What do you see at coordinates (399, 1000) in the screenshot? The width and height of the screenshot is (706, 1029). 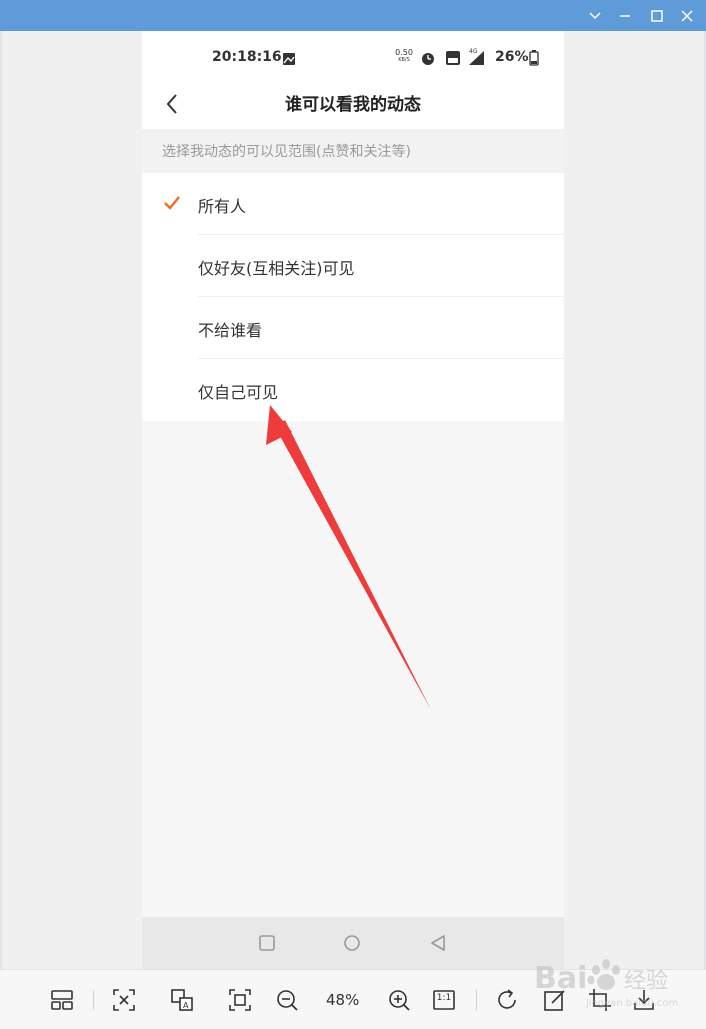 I see `zoom-in-icon` at bounding box center [399, 1000].